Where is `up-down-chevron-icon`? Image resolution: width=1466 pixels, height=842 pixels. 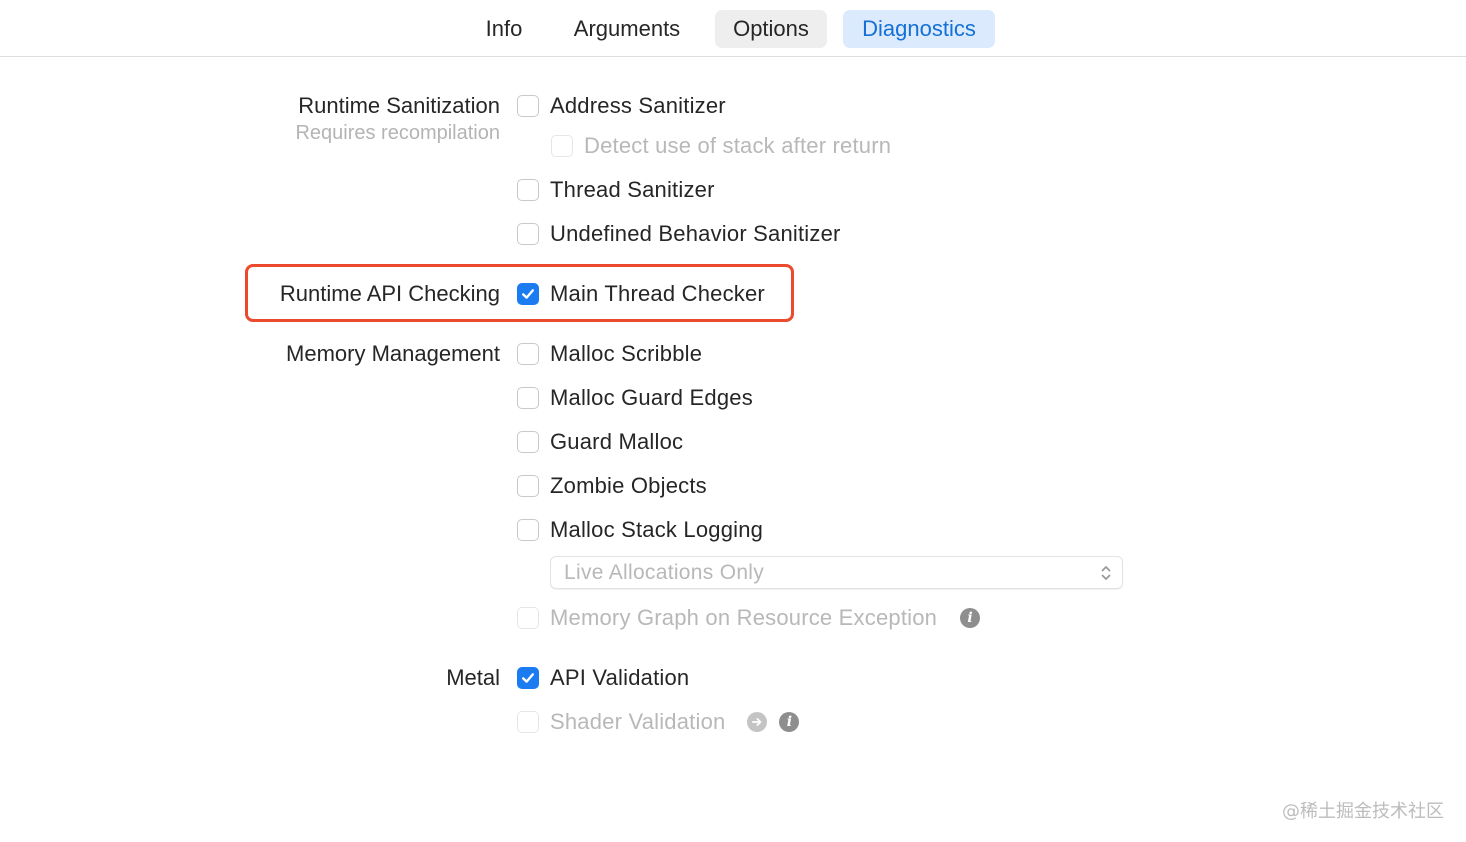
up-down-chevron-icon is located at coordinates (1106, 573).